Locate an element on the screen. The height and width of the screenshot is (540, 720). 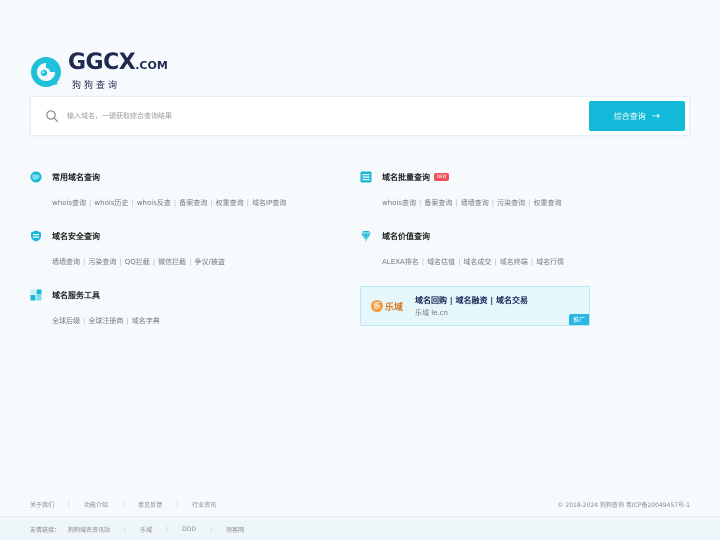
link-dictionary: 域名字典 is located at coordinates (146, 321).